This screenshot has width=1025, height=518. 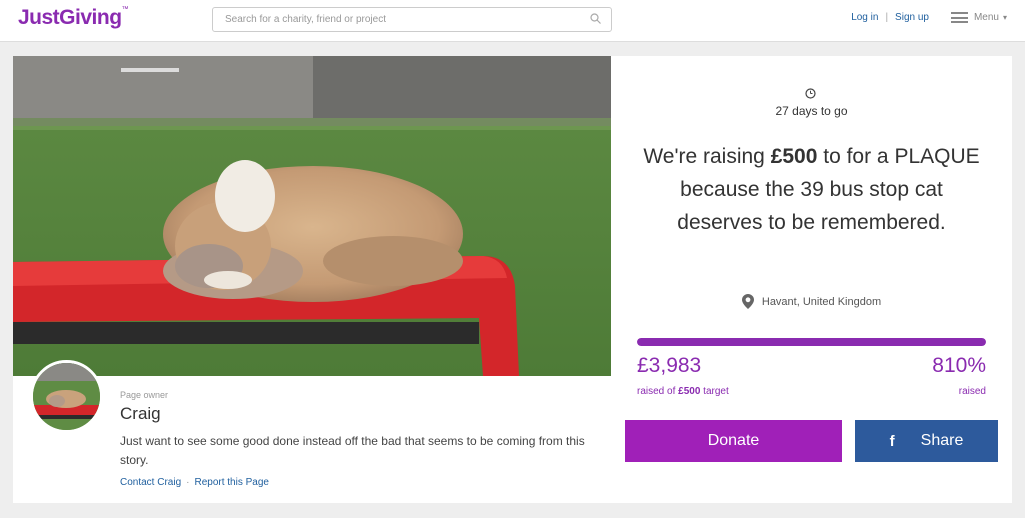 What do you see at coordinates (231, 482) in the screenshot?
I see `report-page-link: Report this Page` at bounding box center [231, 482].